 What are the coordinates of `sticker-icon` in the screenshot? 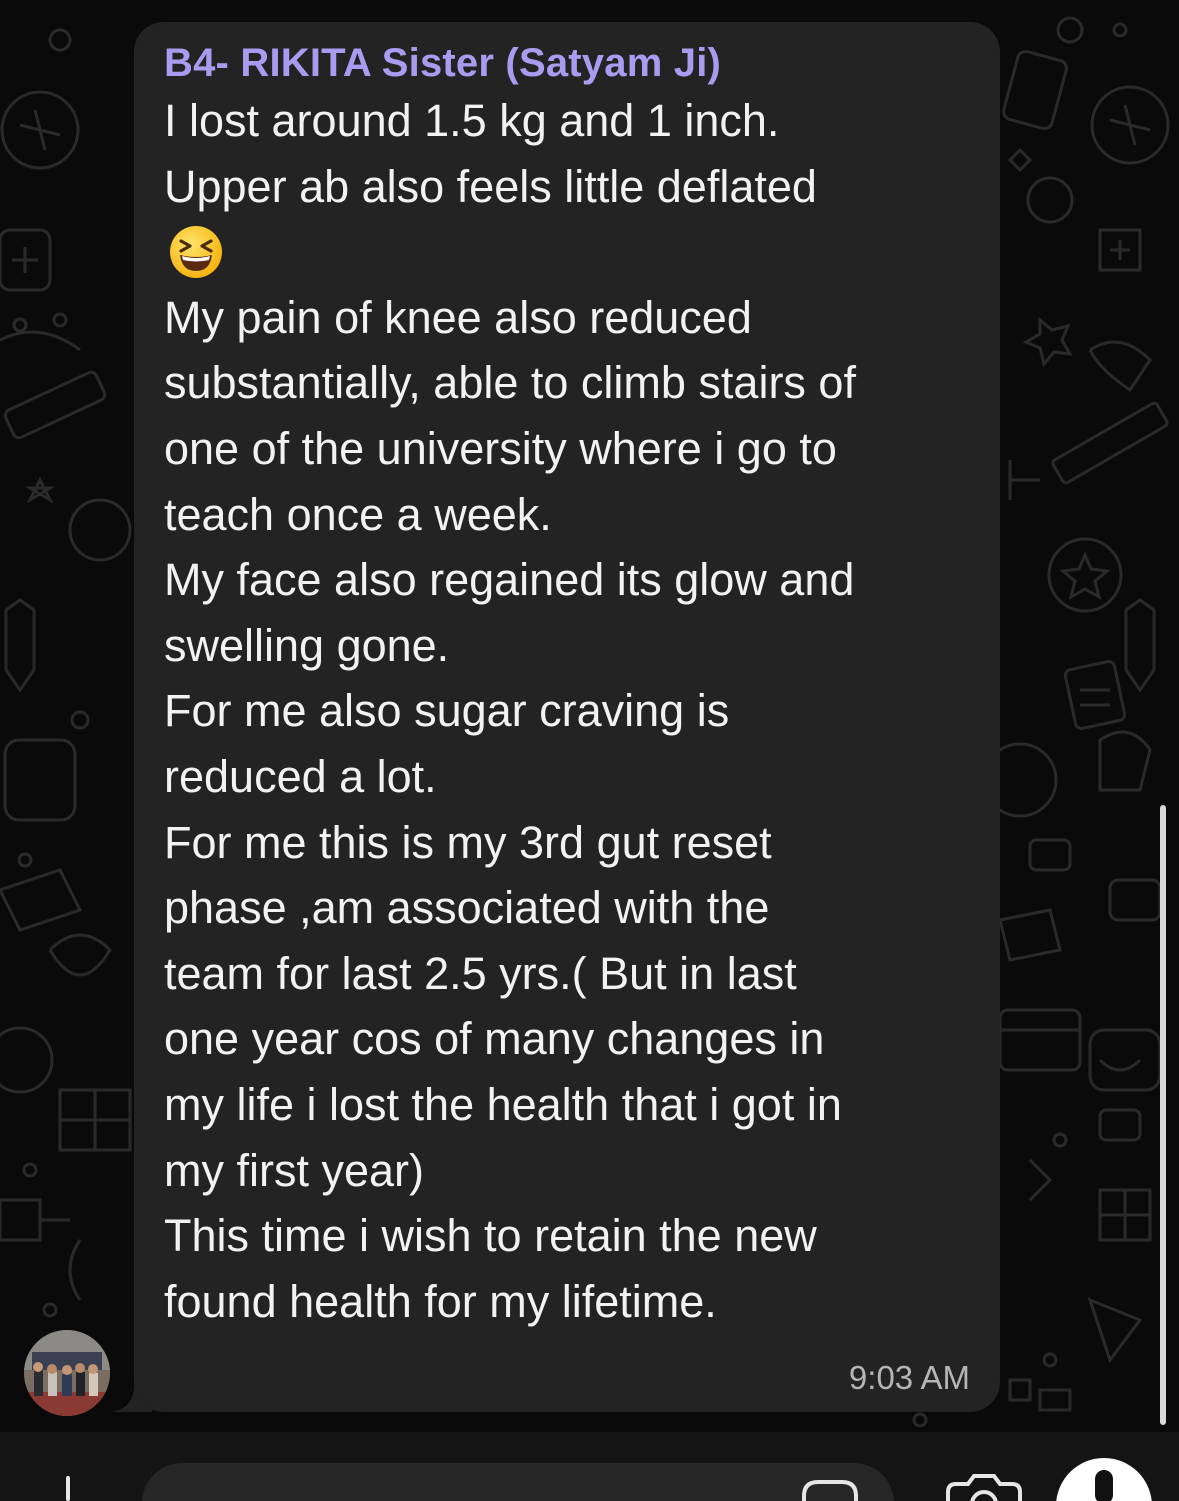 It's located at (830, 1489).